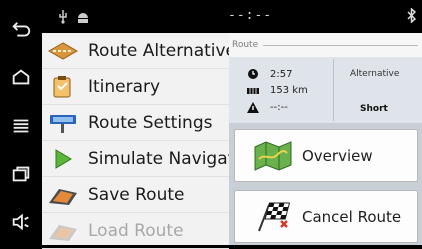  I want to click on stat-distance: 153 km, so click(277, 90).